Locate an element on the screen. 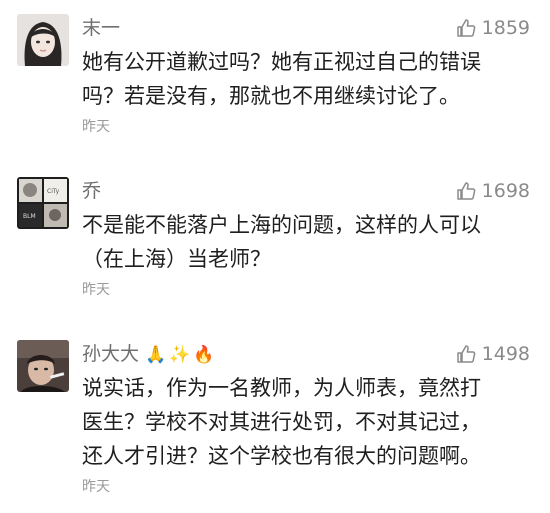 The image size is (550, 513). avatar is located at coordinates (43, 366).